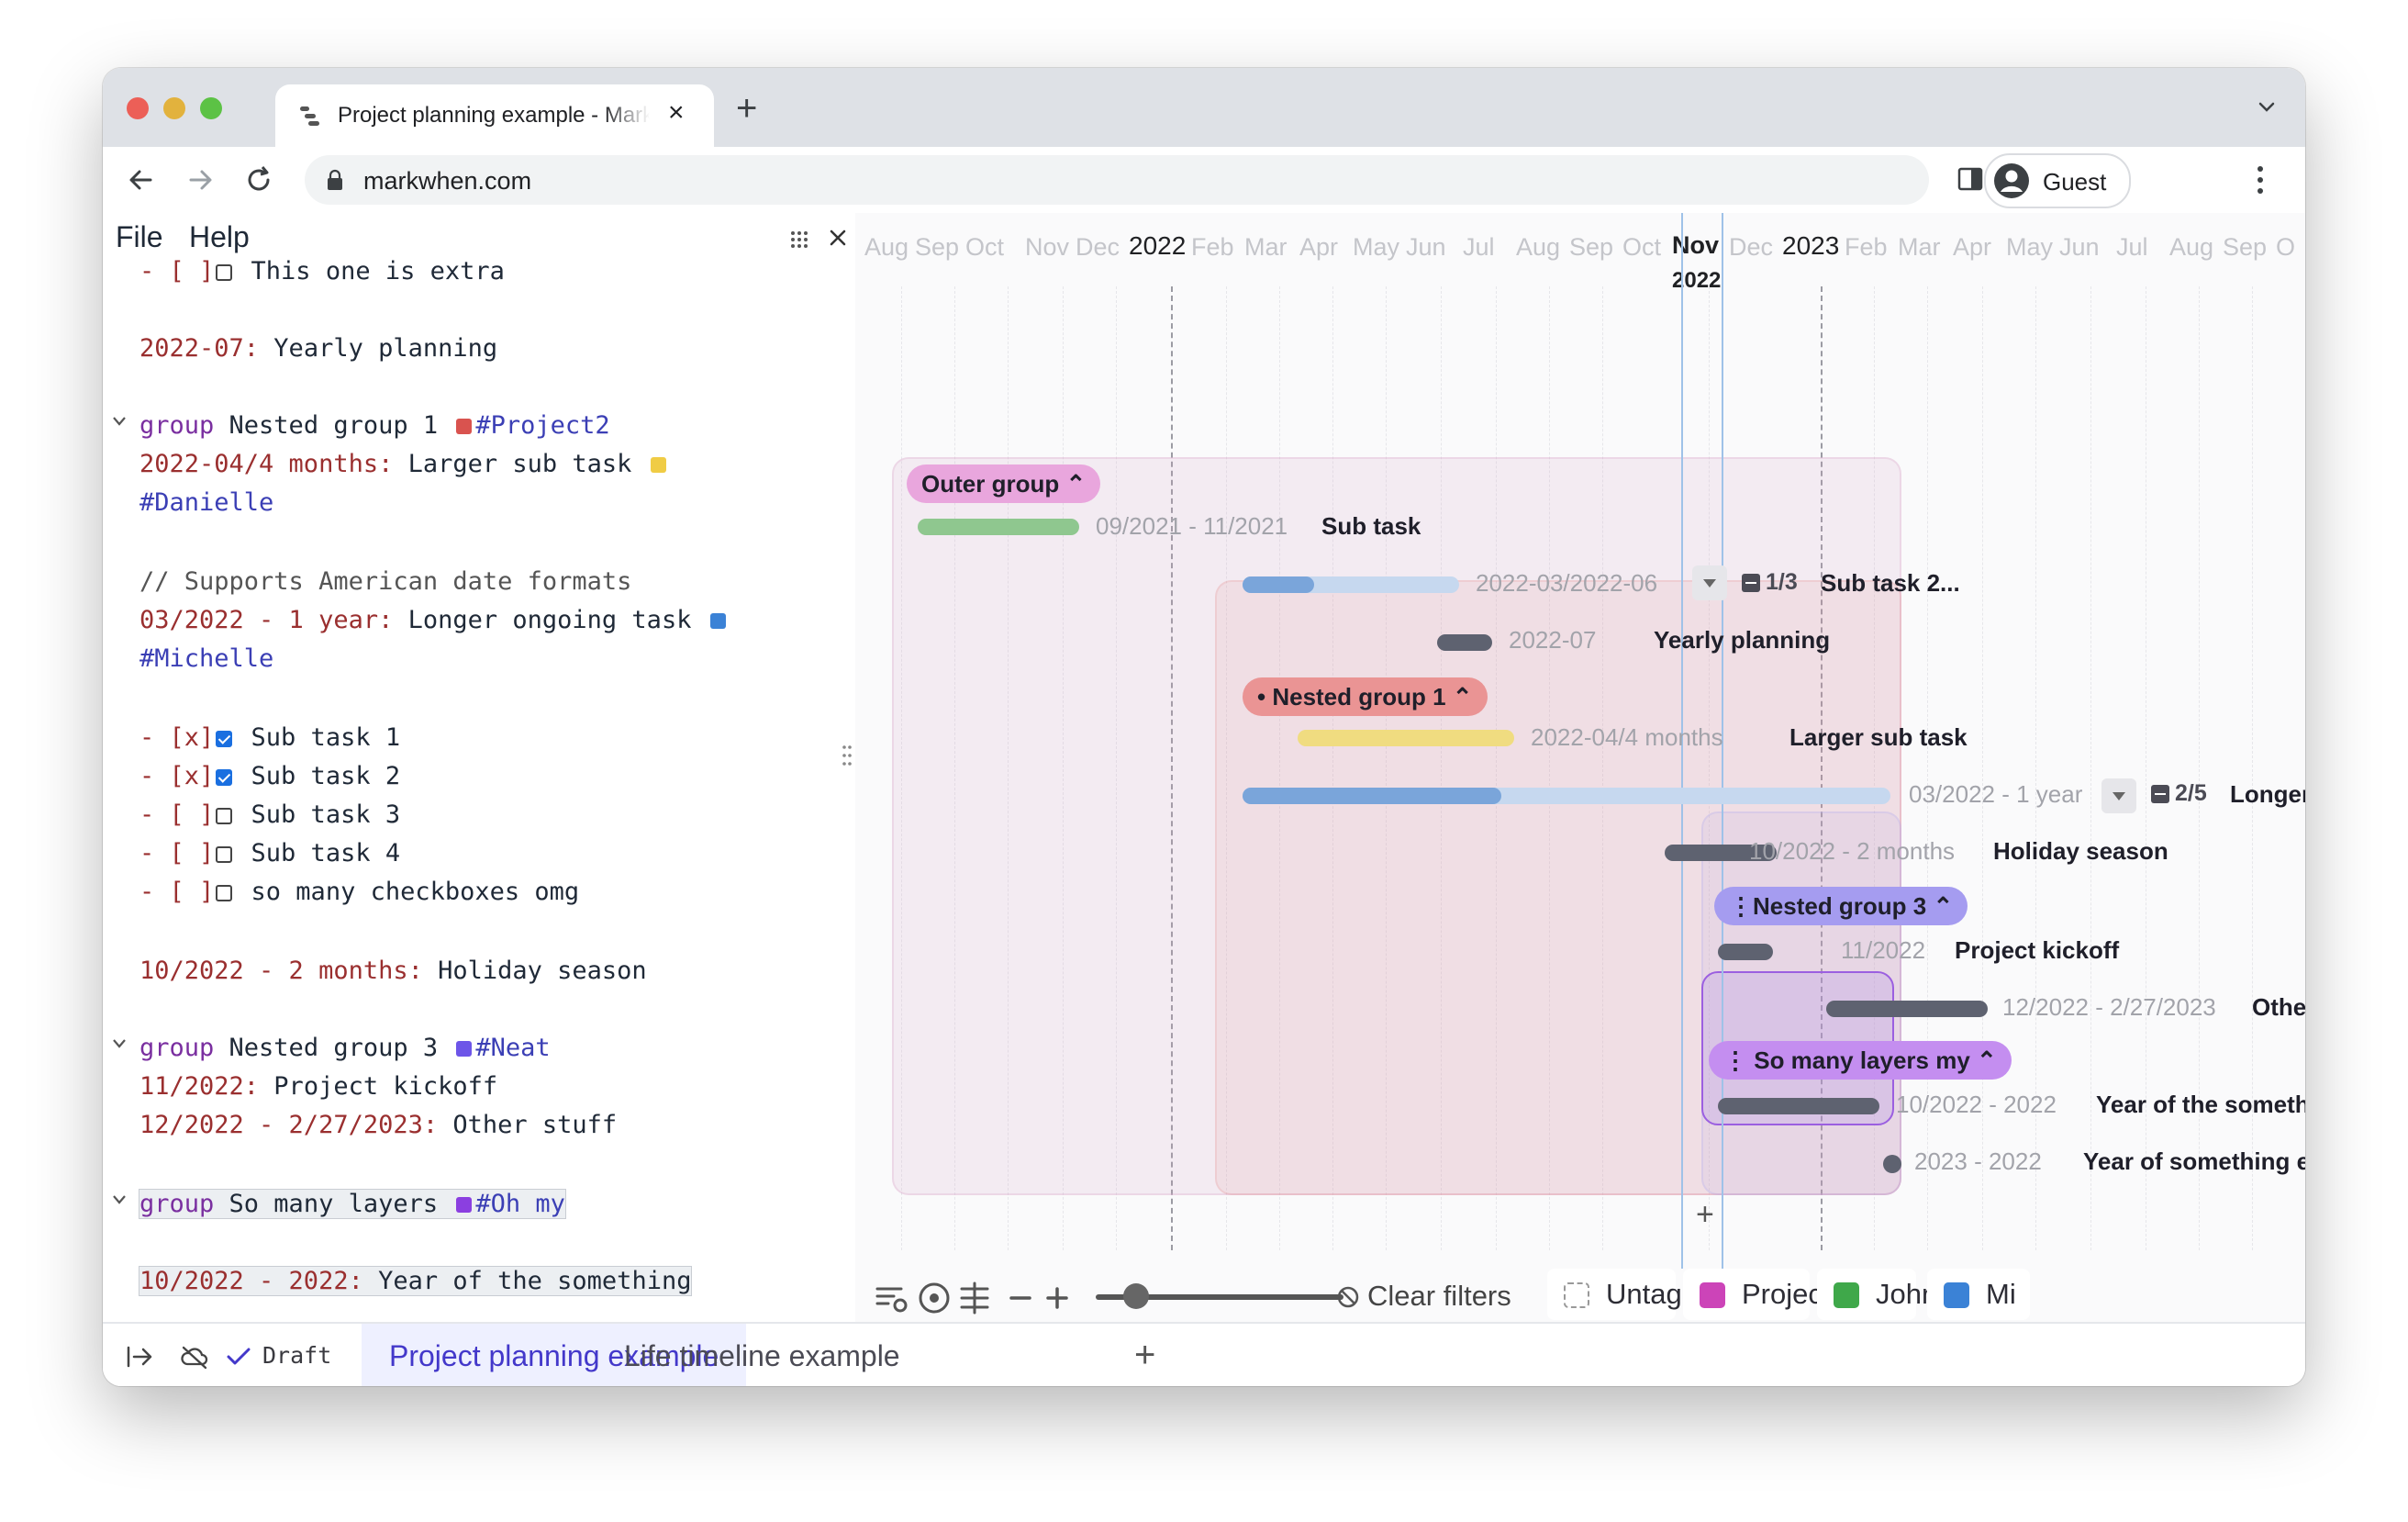 This screenshot has width=2408, height=1522. I want to click on nested-group-1-pill: • Nested group 1 ⌃, so click(1365, 697).